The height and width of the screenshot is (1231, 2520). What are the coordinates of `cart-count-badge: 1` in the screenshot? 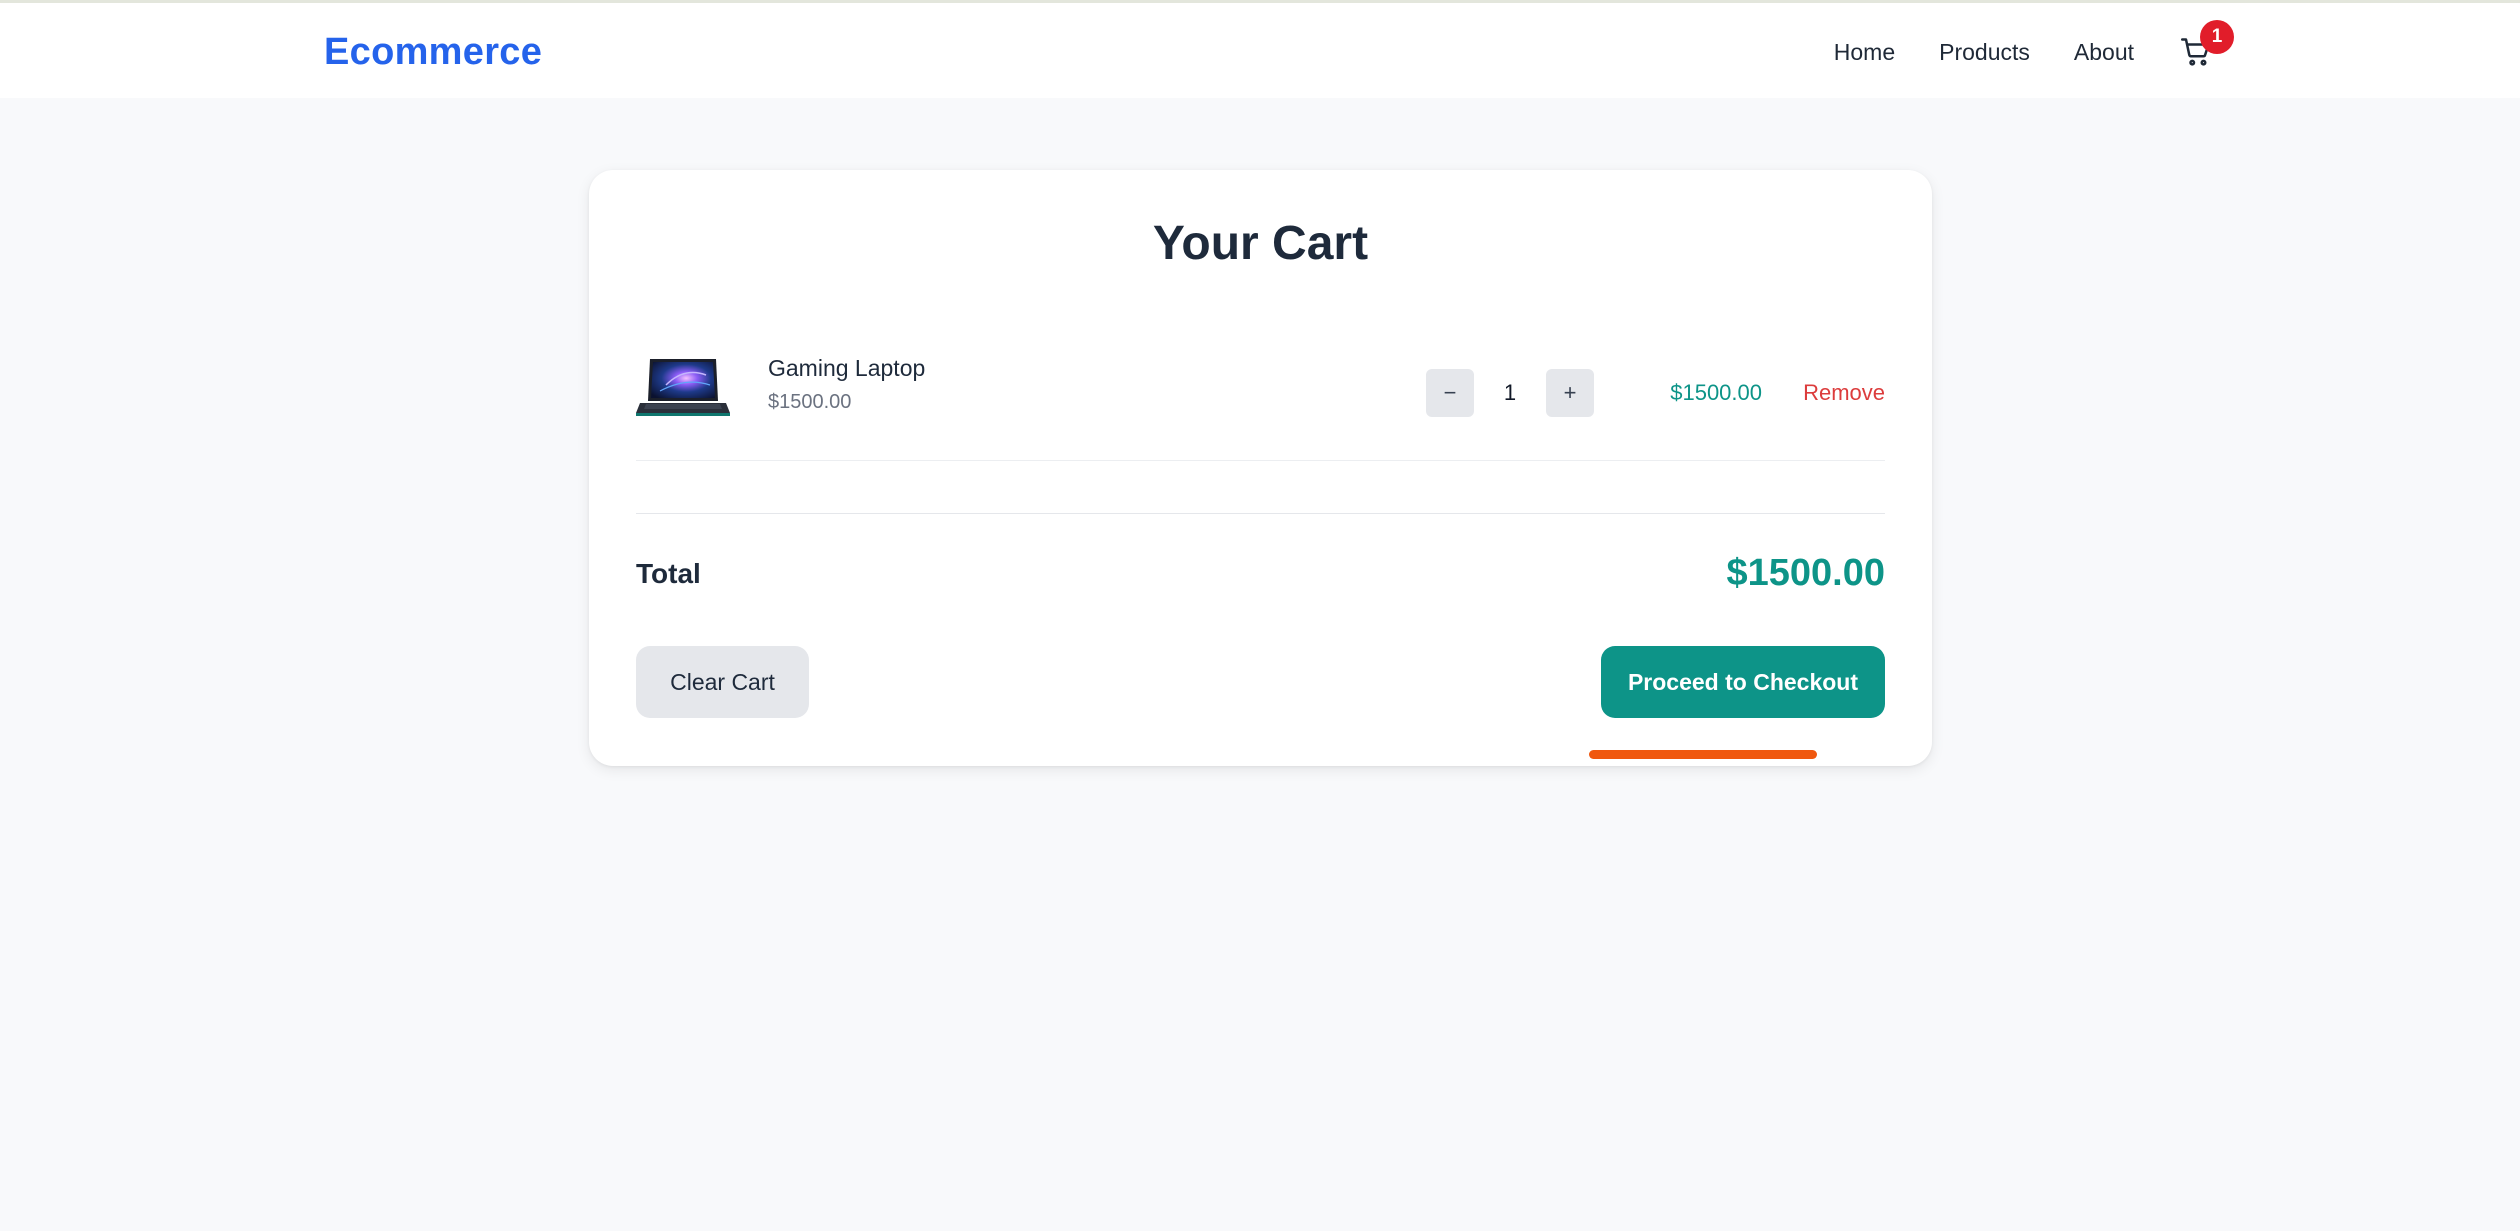 It's located at (2217, 37).